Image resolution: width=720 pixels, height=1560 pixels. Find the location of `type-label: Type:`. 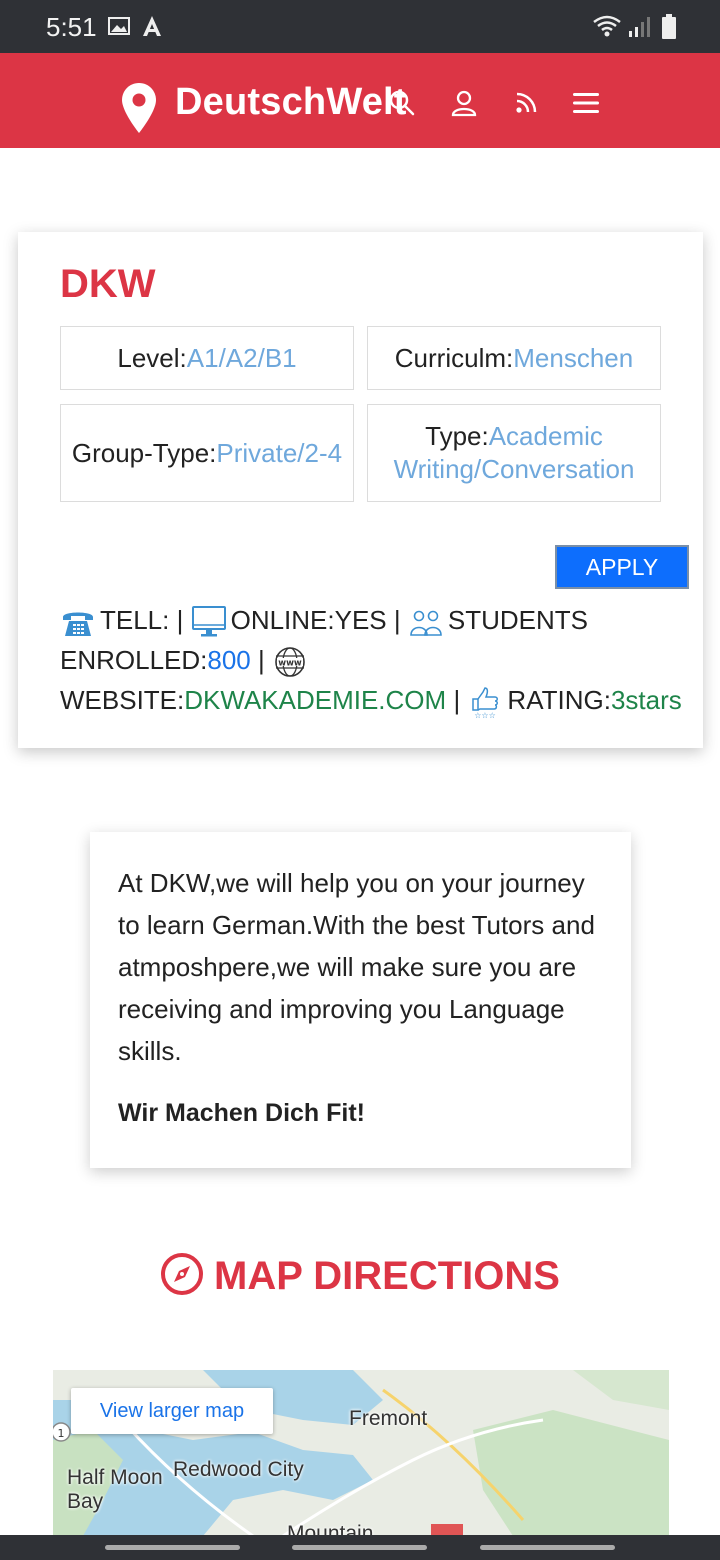

type-label: Type: is located at coordinates (457, 436).